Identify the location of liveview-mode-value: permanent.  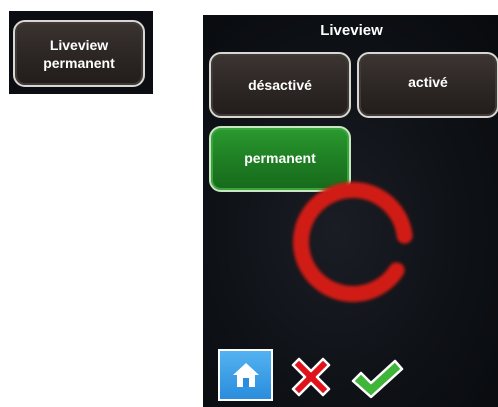
(79, 62).